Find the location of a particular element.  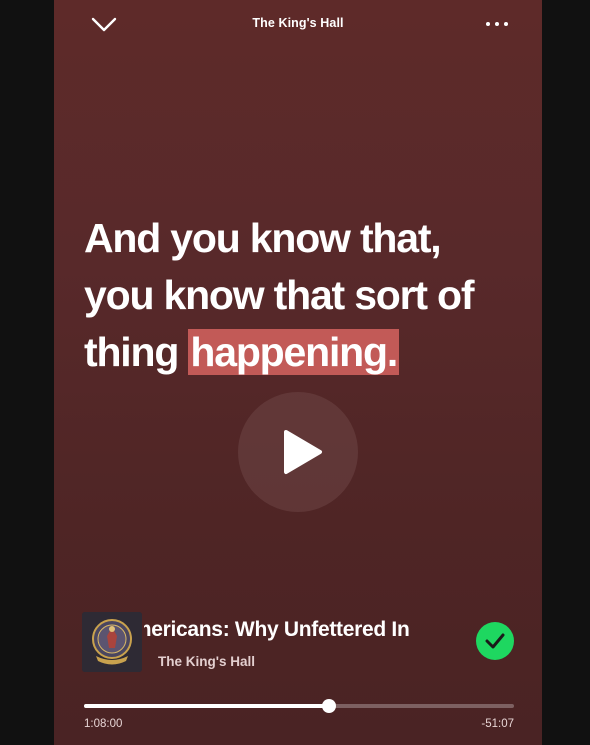

episode-title: Americans: Why Unfettered In is located at coordinates (297, 630).